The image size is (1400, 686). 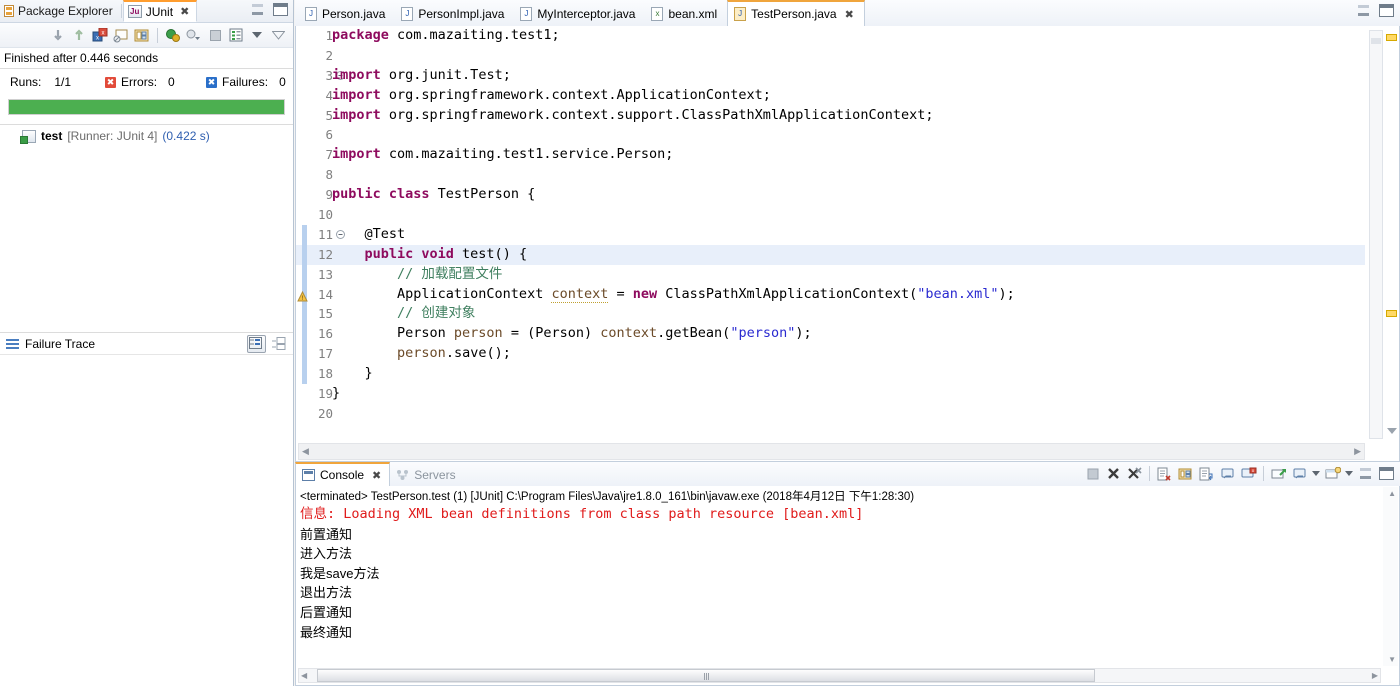 What do you see at coordinates (256, 344) in the screenshot?
I see `compare-result-icon` at bounding box center [256, 344].